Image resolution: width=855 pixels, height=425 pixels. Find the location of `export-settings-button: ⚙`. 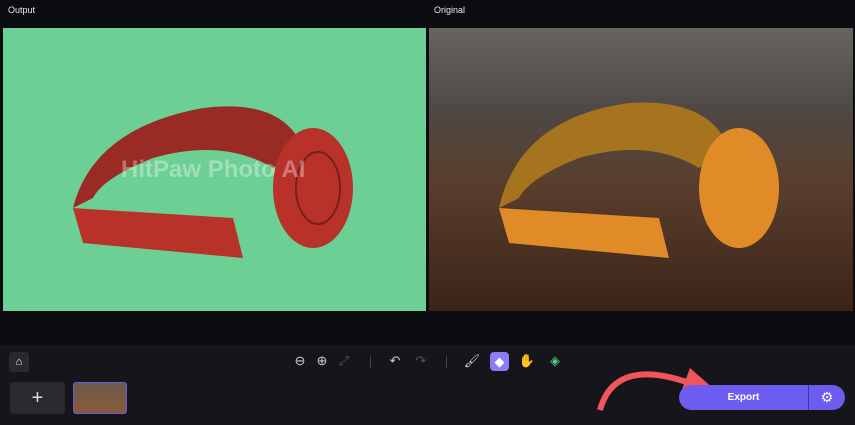

export-settings-button: ⚙ is located at coordinates (827, 397).